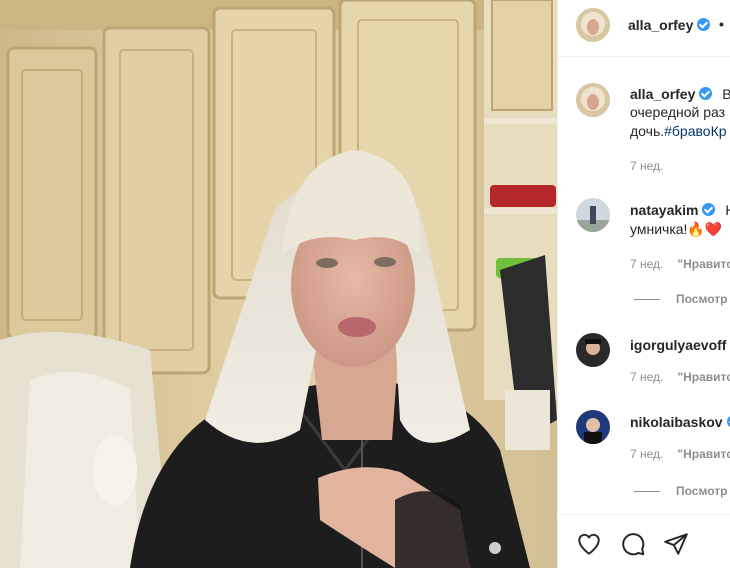  I want to click on caption-hashtag-link: #бравоКр, so click(695, 131).